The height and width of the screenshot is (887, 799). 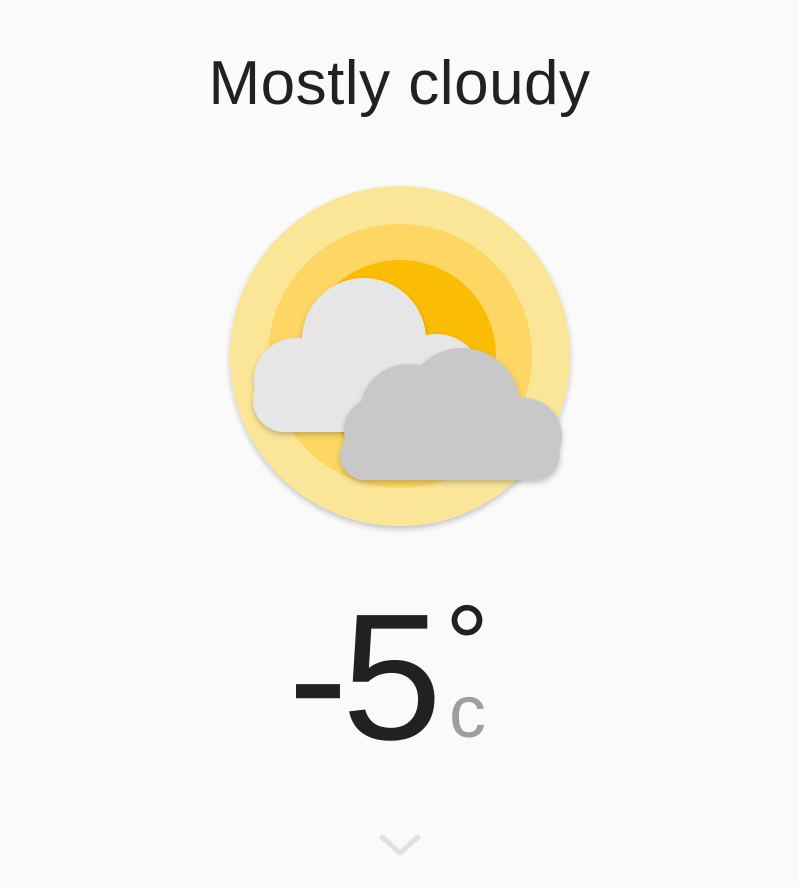 I want to click on weather-condition-label: Mostly cloudy, so click(x=399, y=83).